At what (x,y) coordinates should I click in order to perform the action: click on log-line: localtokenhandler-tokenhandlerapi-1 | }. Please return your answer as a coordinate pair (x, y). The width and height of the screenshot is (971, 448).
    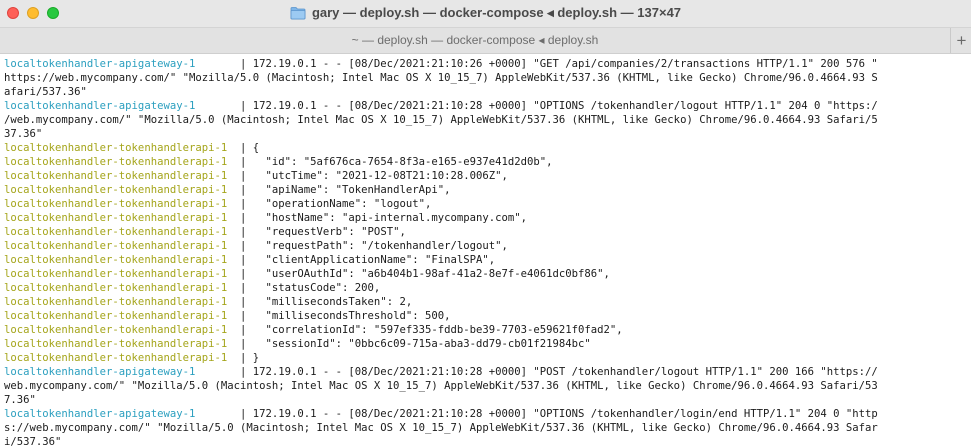
    Looking at the image, I should click on (487, 358).